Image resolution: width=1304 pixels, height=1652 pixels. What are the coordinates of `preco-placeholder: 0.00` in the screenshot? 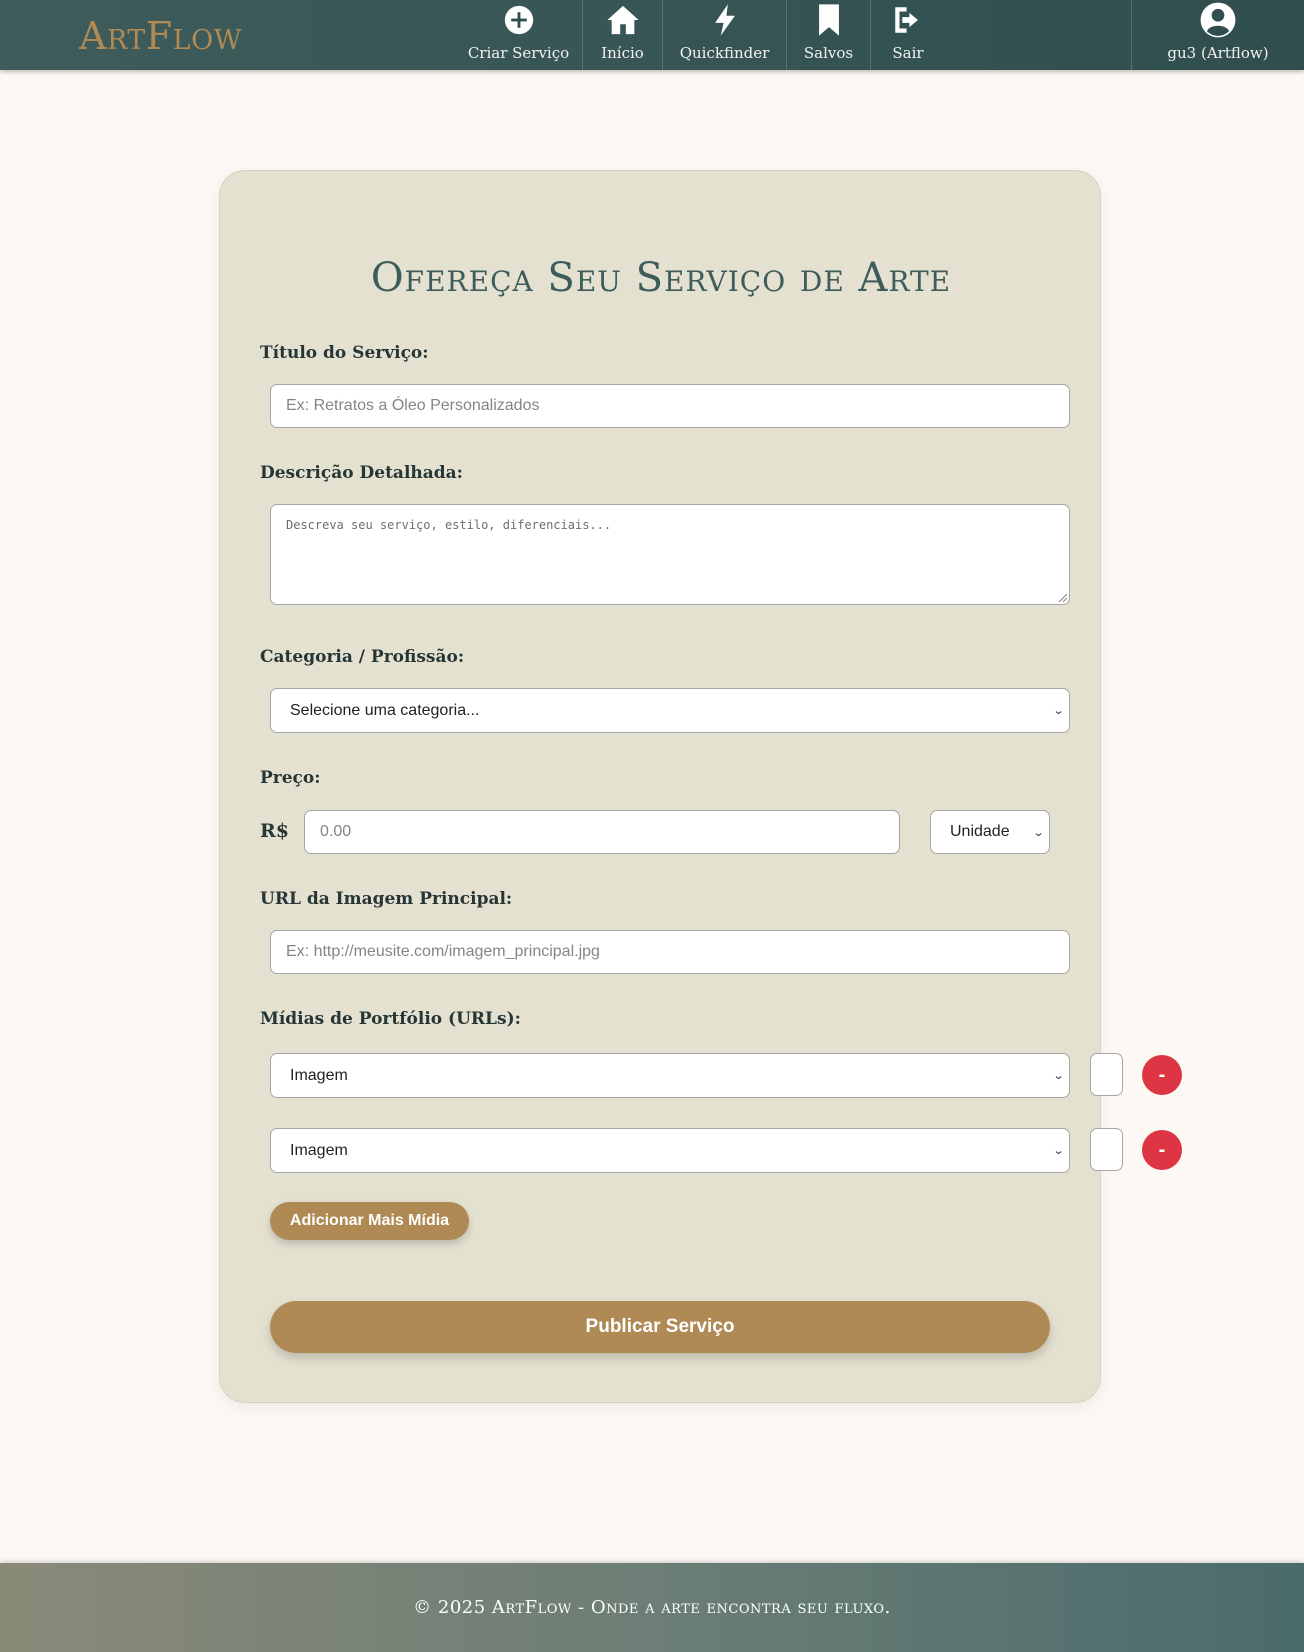 It's located at (336, 831).